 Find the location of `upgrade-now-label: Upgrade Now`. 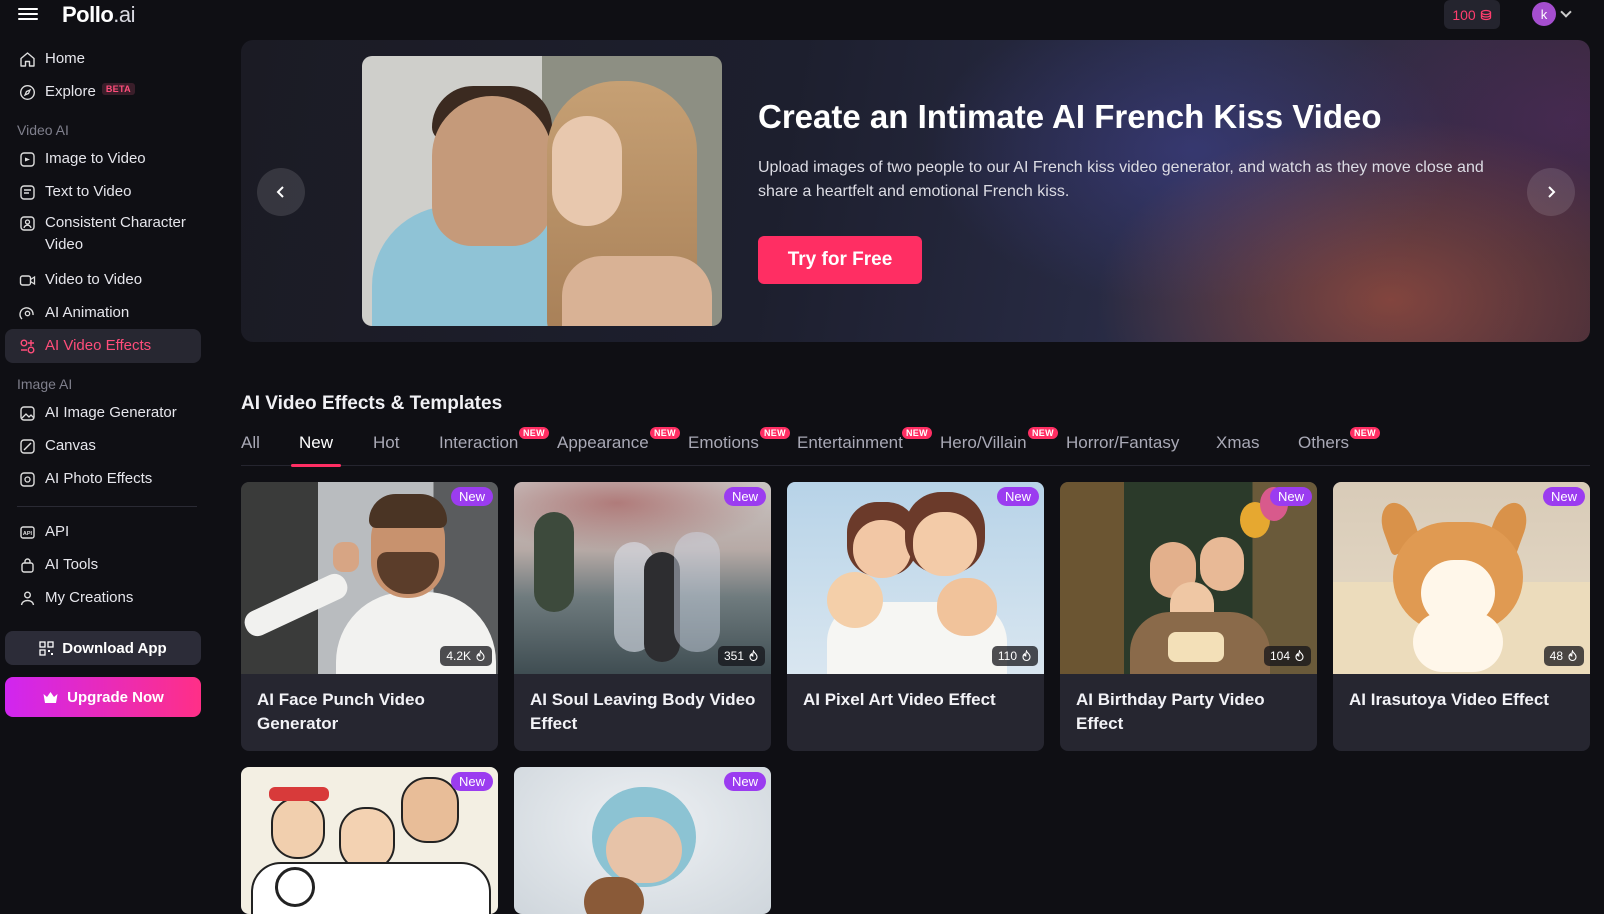

upgrade-now-label: Upgrade Now is located at coordinates (115, 697).